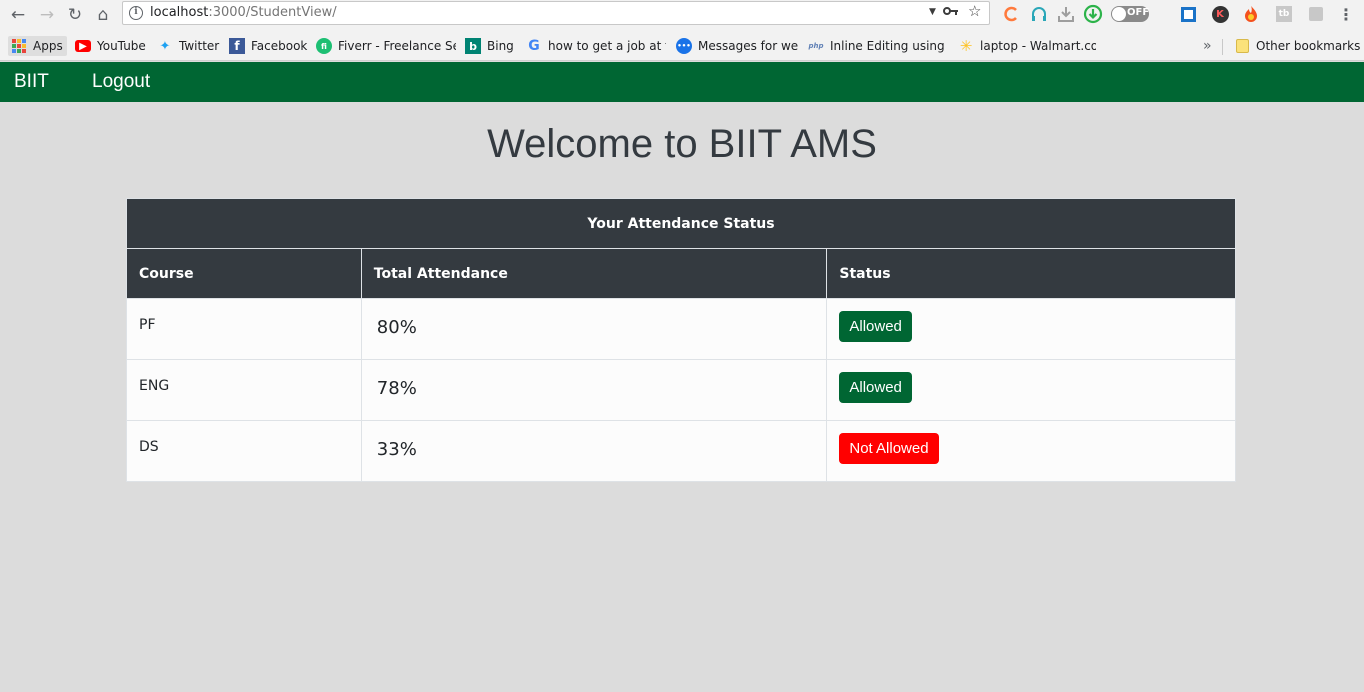 The image size is (1364, 692). I want to click on back-arrow-icon: ←, so click(18, 15).